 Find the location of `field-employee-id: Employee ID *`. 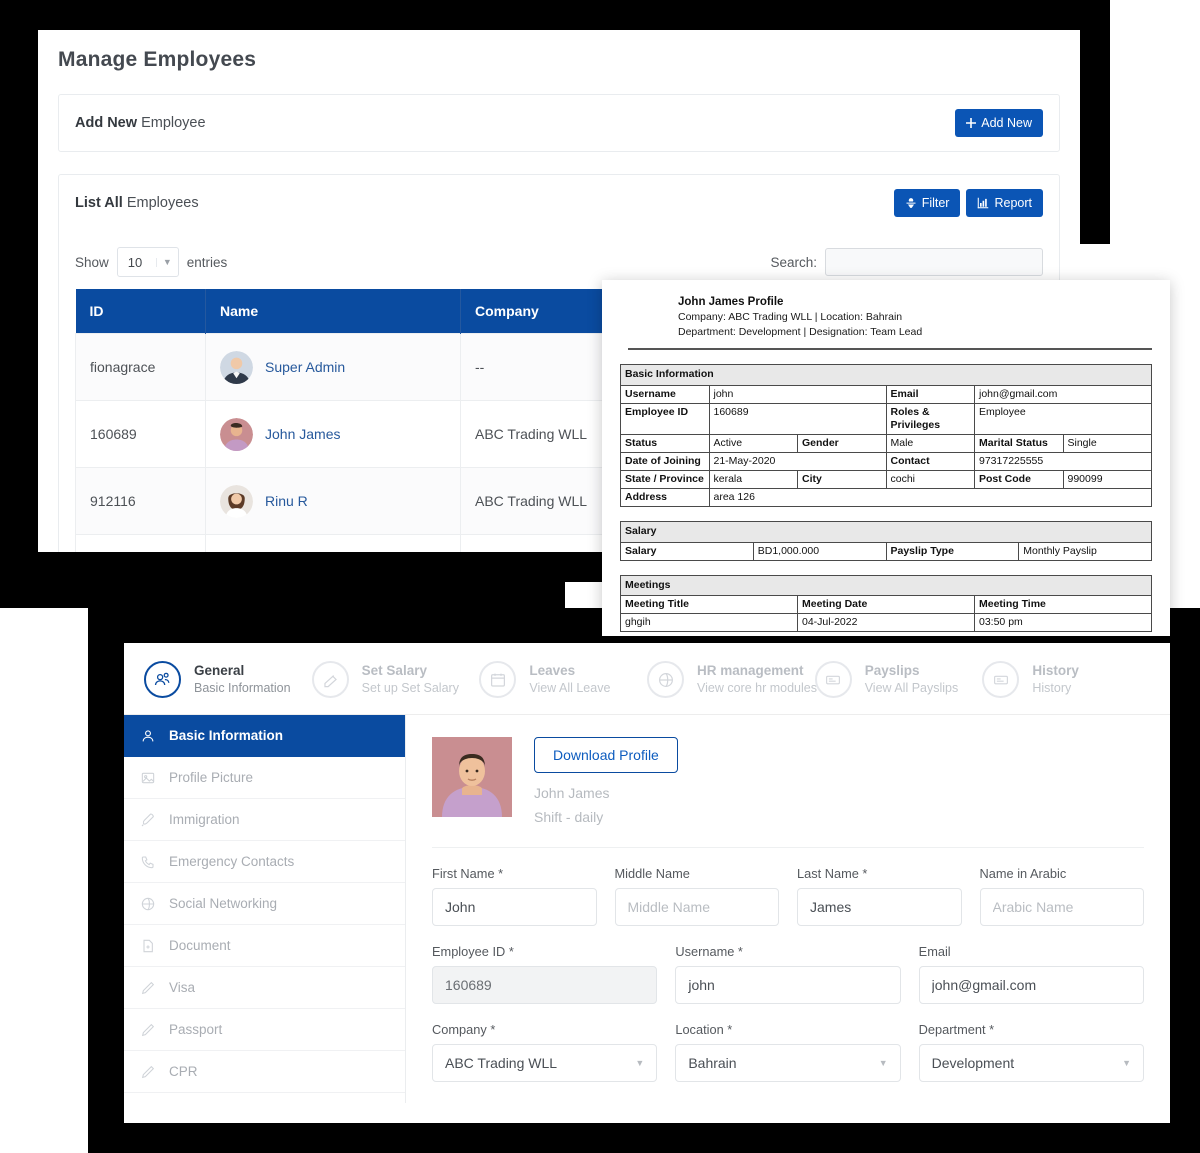

field-employee-id: Employee ID * is located at coordinates (545, 974).